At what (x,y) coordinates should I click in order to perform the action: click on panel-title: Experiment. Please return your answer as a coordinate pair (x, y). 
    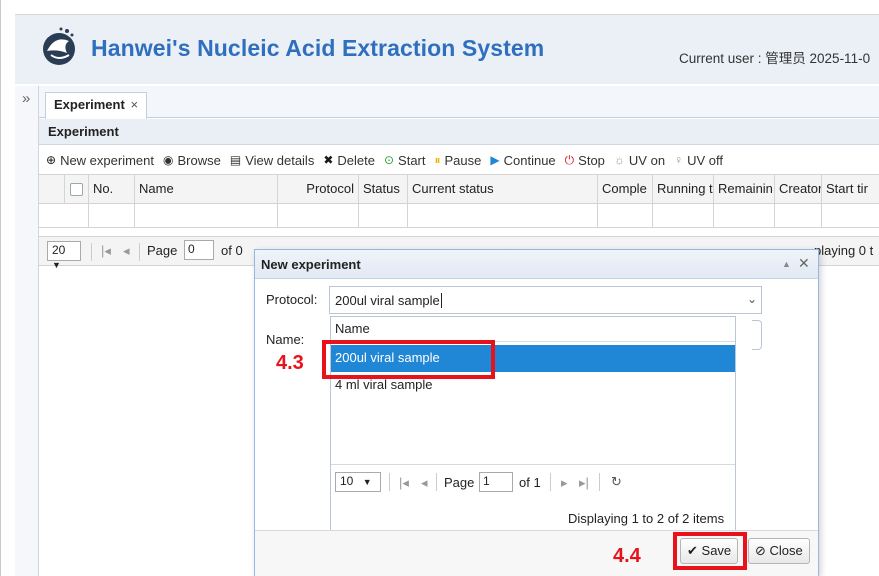
    Looking at the image, I should click on (459, 132).